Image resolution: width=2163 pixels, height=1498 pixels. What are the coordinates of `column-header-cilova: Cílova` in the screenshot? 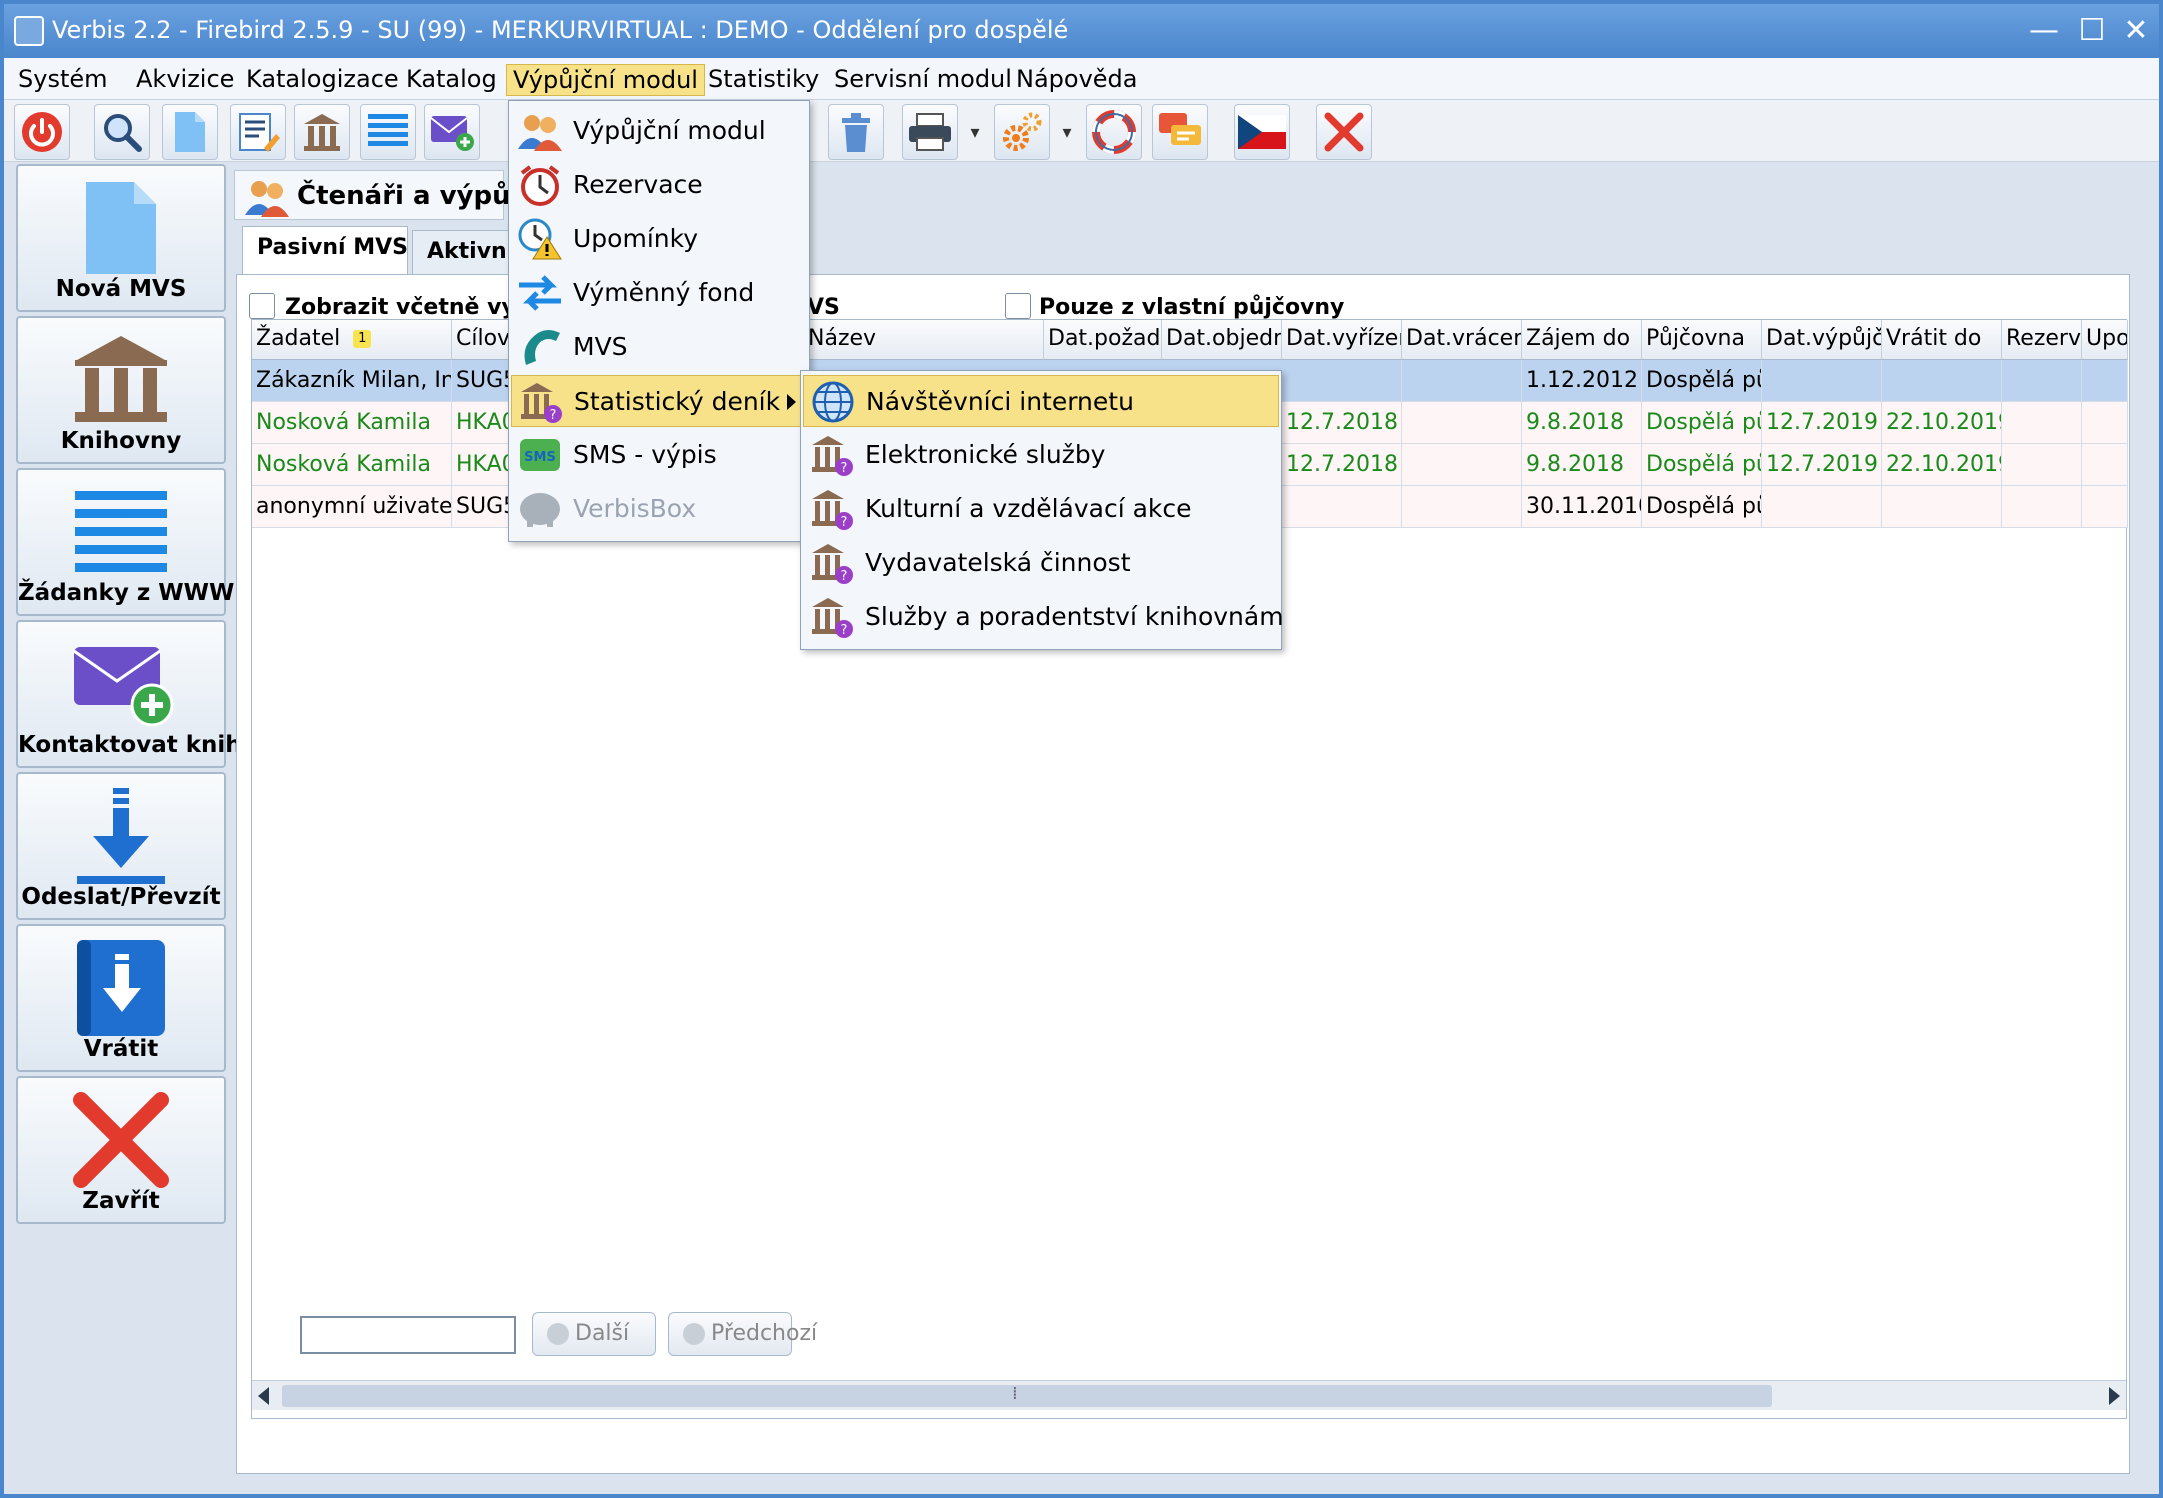 It's located at (482, 340).